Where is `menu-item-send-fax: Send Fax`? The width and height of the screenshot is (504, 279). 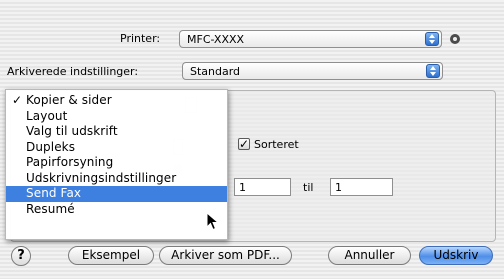 menu-item-send-fax: Send Fax is located at coordinates (116, 194).